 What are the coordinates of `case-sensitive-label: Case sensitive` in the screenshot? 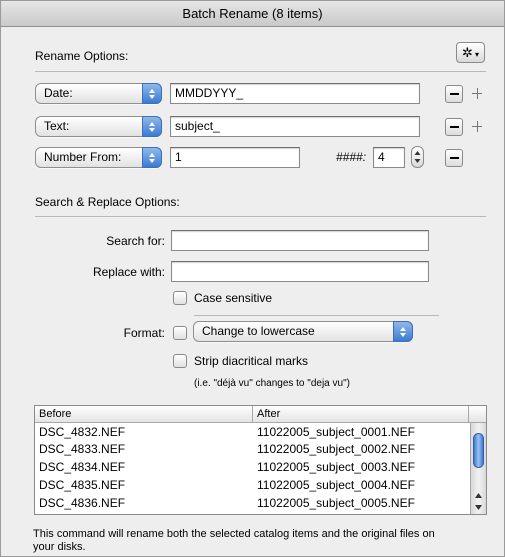 It's located at (233, 298).